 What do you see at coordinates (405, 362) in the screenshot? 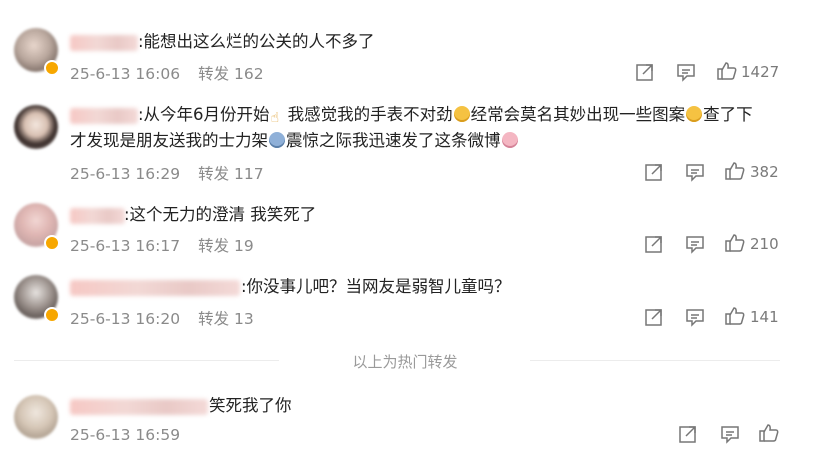
I see `hot-reposts-divider: 以上为热门转发` at bounding box center [405, 362].